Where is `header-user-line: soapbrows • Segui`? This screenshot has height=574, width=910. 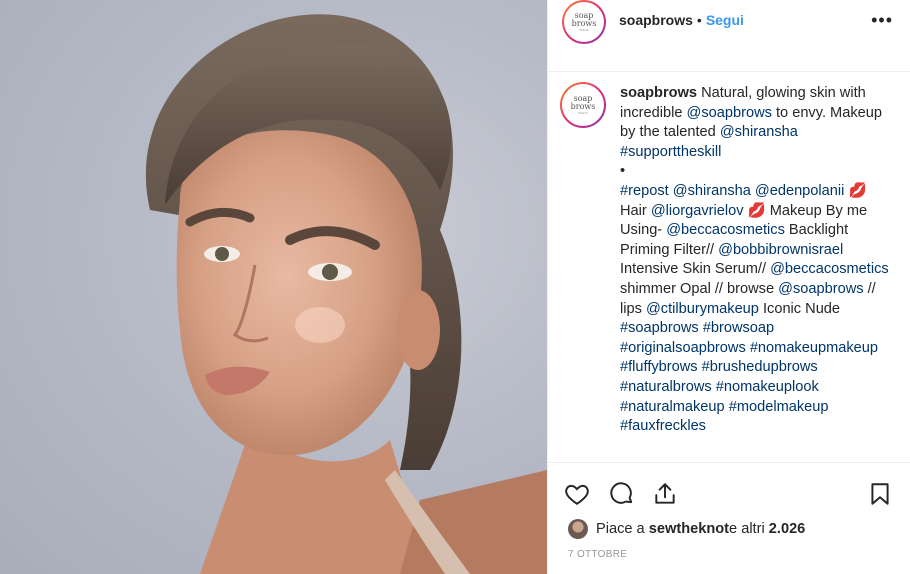
header-user-line: soapbrows • Segui is located at coordinates (681, 20).